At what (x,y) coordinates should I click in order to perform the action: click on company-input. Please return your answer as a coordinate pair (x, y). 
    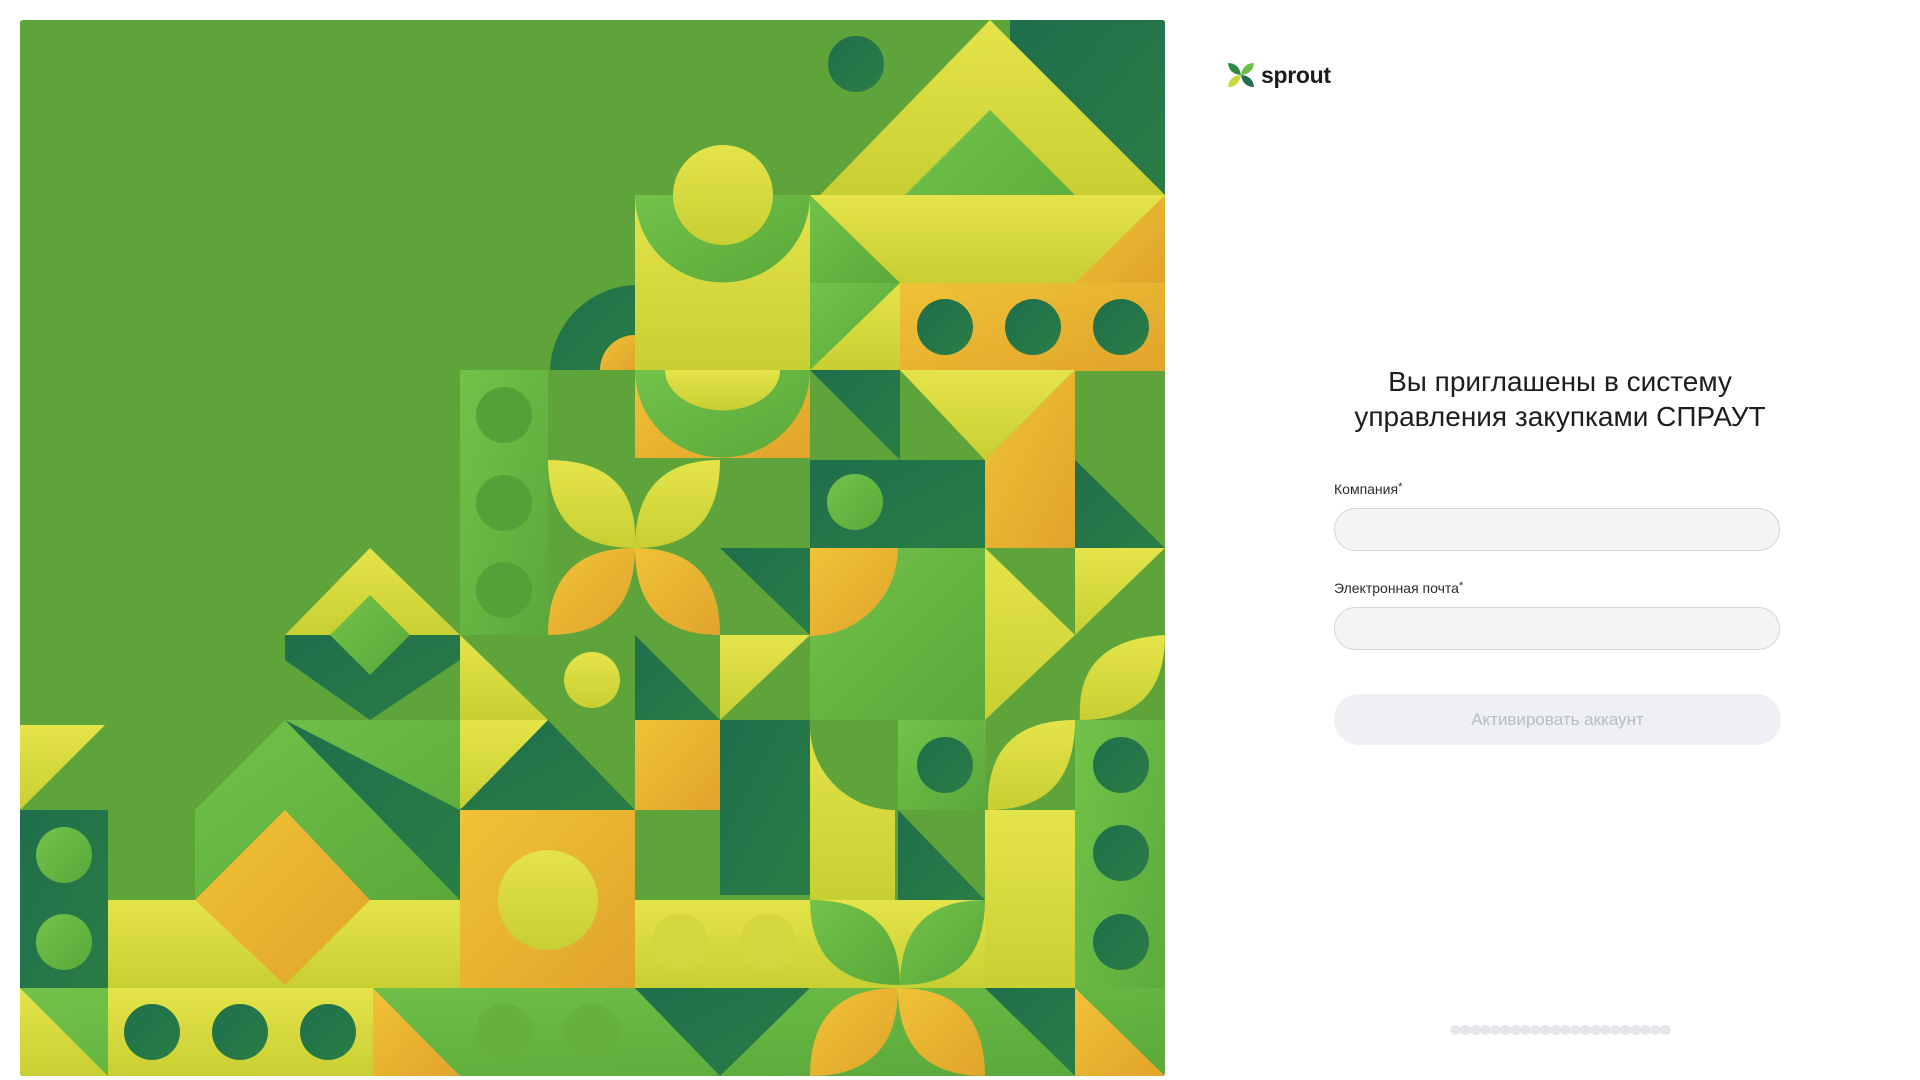
    Looking at the image, I should click on (1557, 529).